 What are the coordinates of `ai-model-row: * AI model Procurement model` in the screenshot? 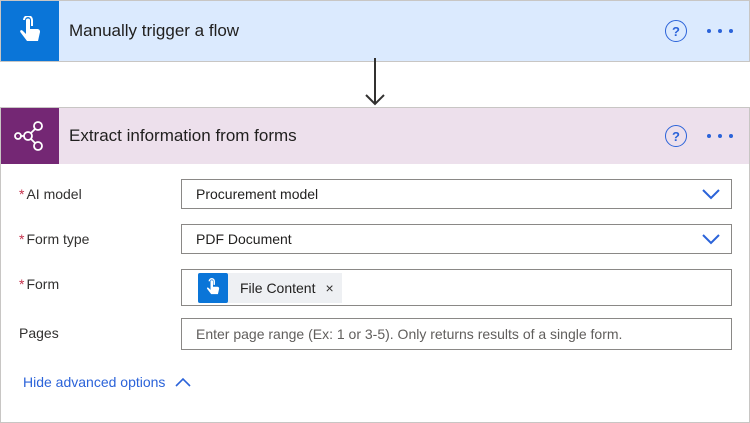 It's located at (375, 194).